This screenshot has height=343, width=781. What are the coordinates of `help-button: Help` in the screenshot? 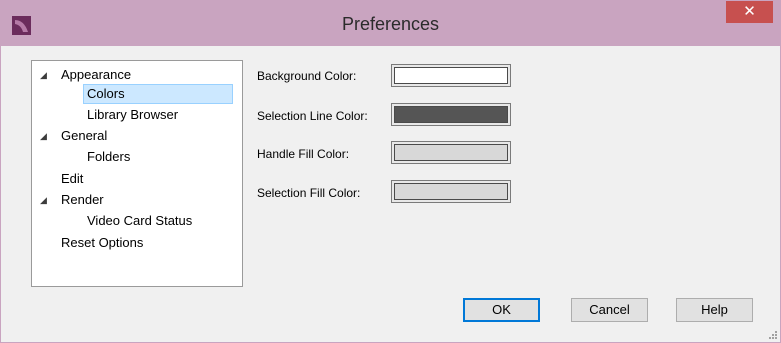 It's located at (714, 310).